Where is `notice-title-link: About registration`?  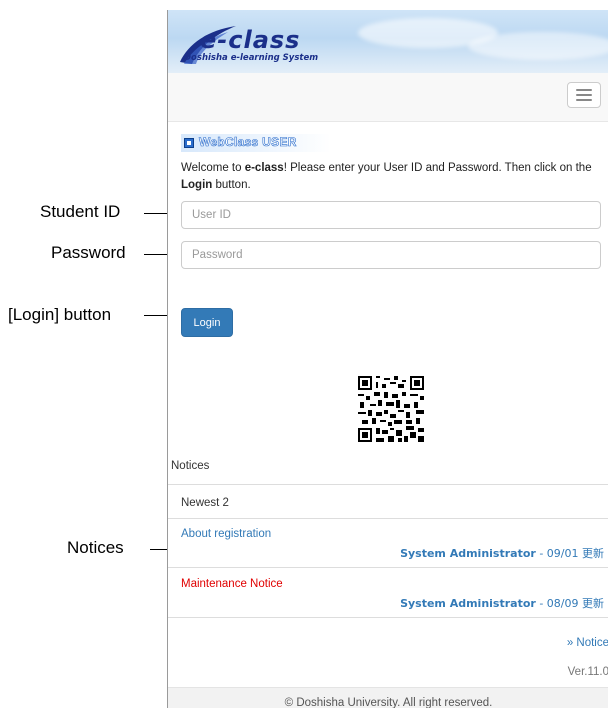
notice-title-link: About registration is located at coordinates (226, 534).